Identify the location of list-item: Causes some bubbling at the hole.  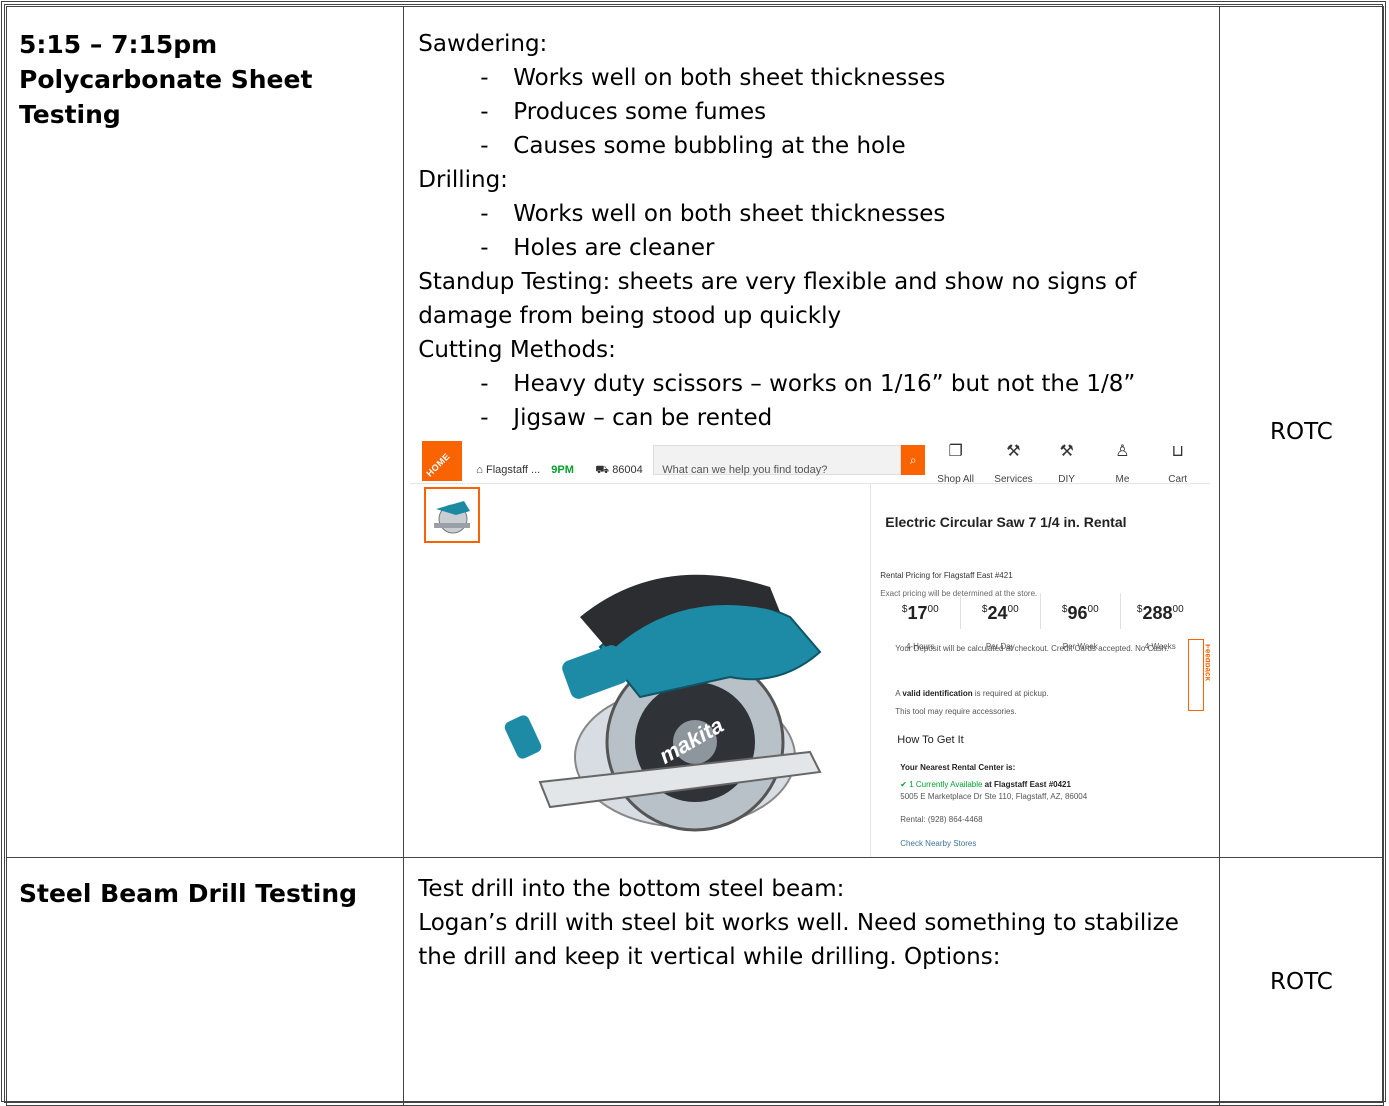
(811, 146).